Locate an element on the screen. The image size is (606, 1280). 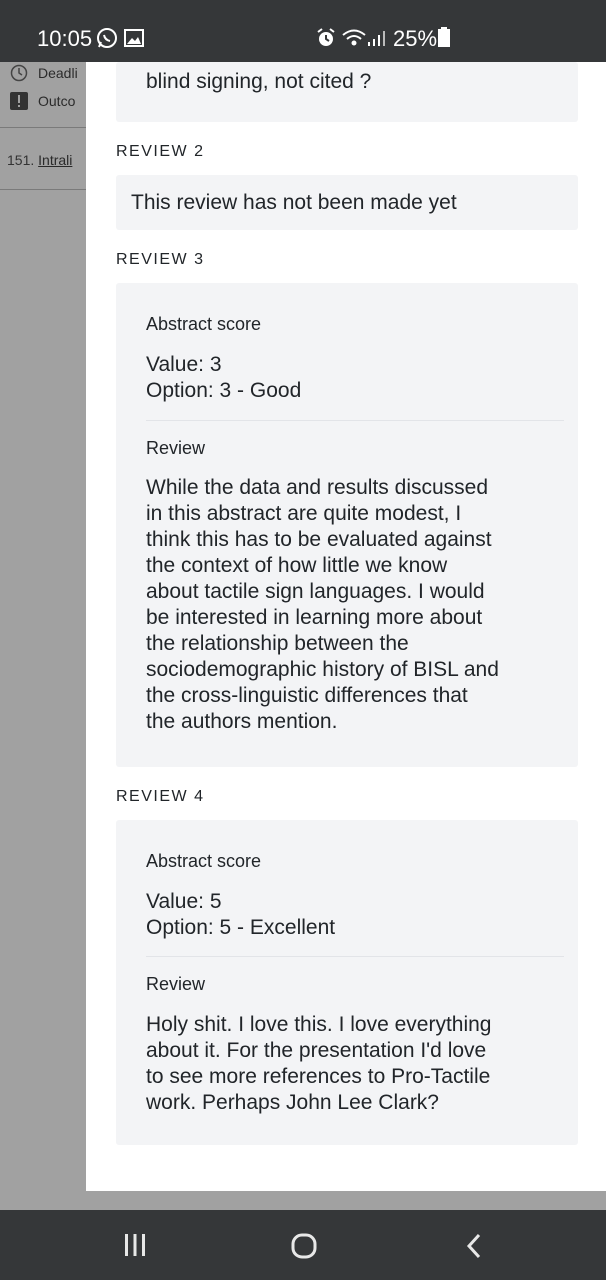
back-icon is located at coordinates (474, 1246).